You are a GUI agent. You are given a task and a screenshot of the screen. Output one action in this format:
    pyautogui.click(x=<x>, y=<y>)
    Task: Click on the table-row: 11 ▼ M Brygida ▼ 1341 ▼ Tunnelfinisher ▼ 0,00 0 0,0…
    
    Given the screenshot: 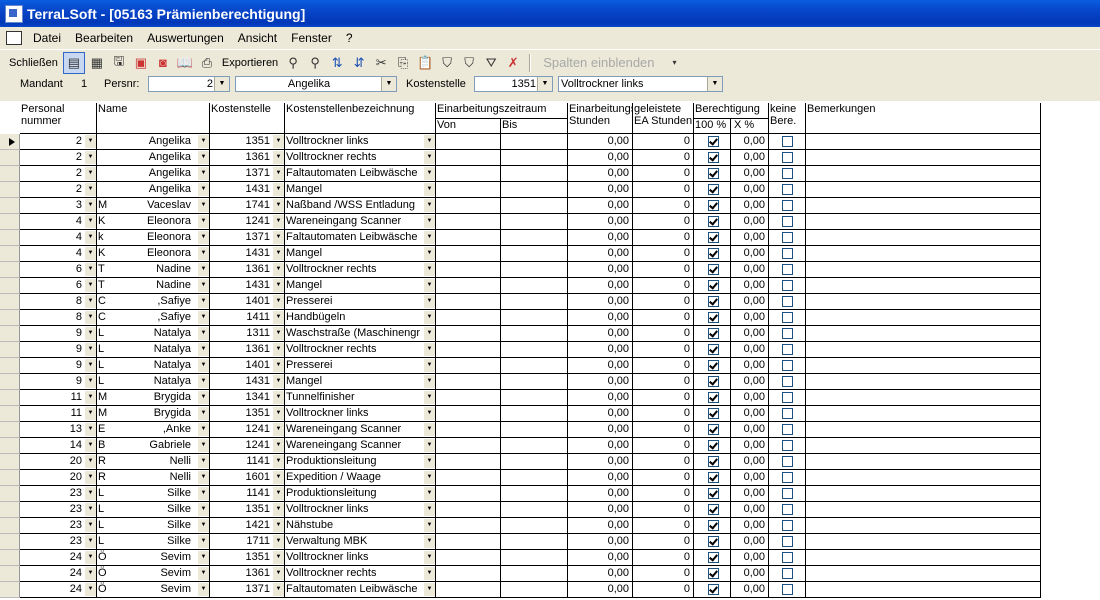 What is the action you would take?
    pyautogui.click(x=550, y=398)
    